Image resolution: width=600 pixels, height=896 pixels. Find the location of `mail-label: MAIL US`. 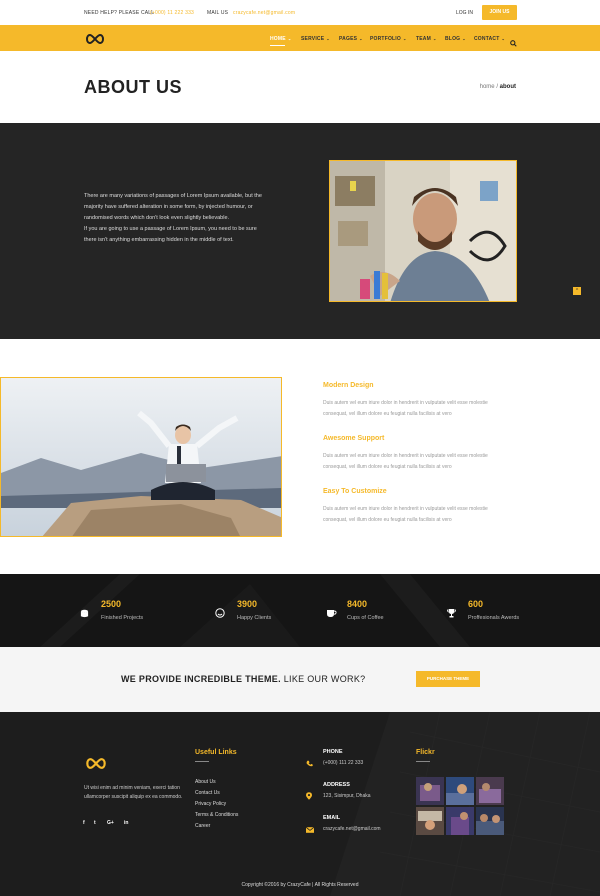

mail-label: MAIL US is located at coordinates (218, 13).